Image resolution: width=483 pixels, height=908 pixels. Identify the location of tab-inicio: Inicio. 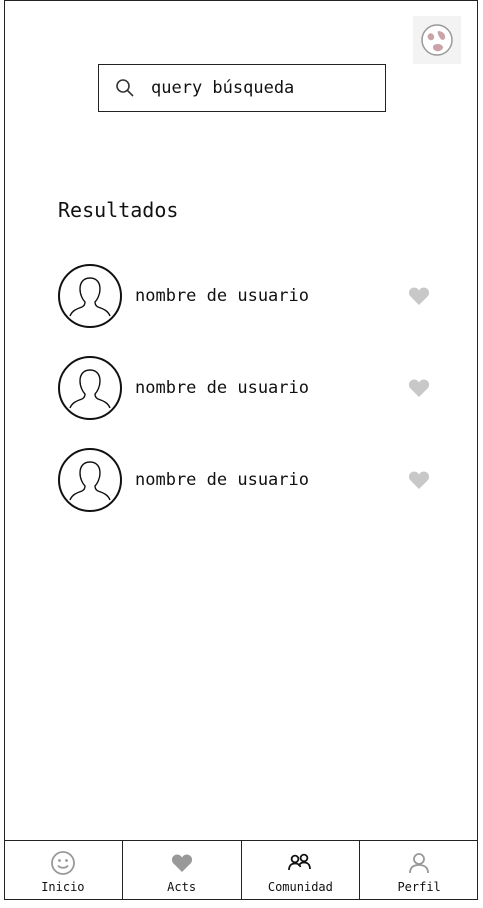
(63, 870).